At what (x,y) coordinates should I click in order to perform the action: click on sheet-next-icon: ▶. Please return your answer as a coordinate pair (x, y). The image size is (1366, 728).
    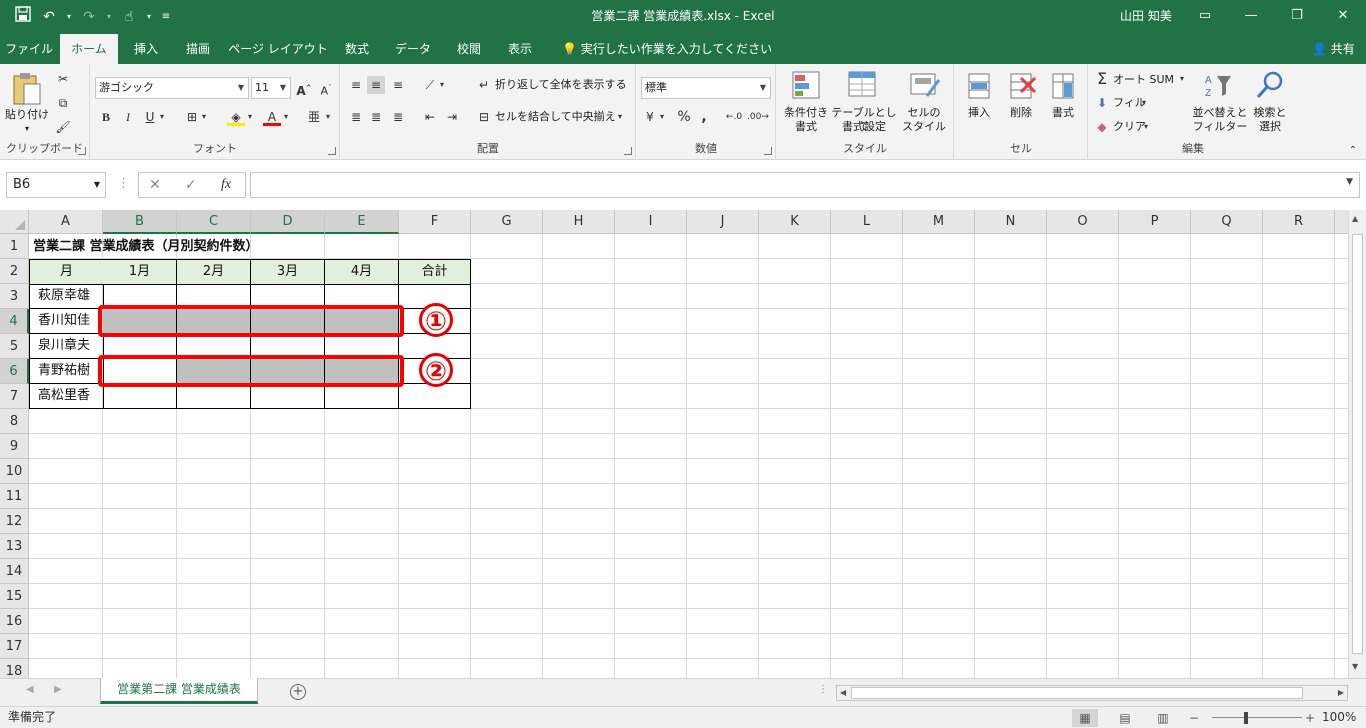
    Looking at the image, I should click on (58, 689).